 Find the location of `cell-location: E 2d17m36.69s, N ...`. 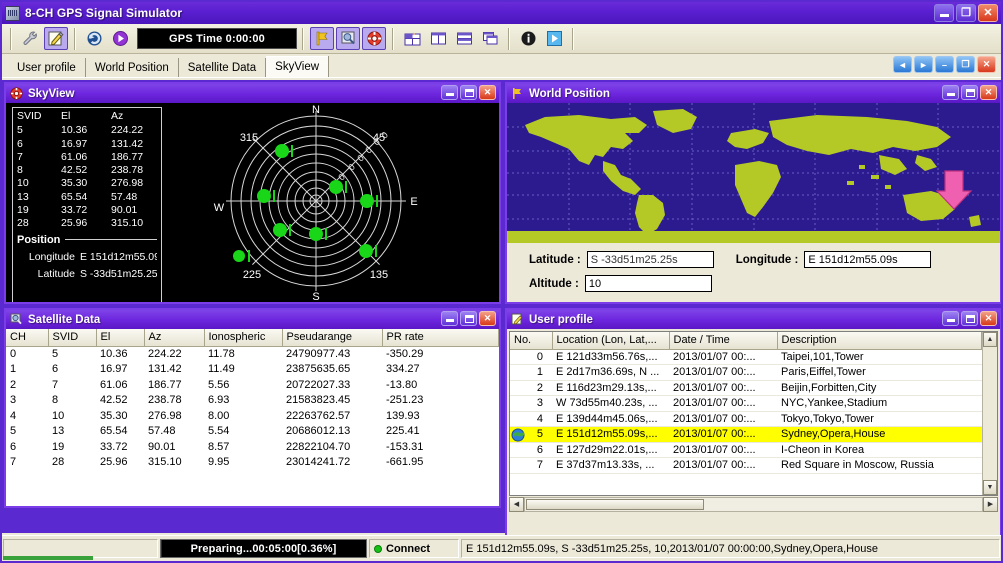

cell-location: E 2d17m36.69s, N ... is located at coordinates (610, 372).